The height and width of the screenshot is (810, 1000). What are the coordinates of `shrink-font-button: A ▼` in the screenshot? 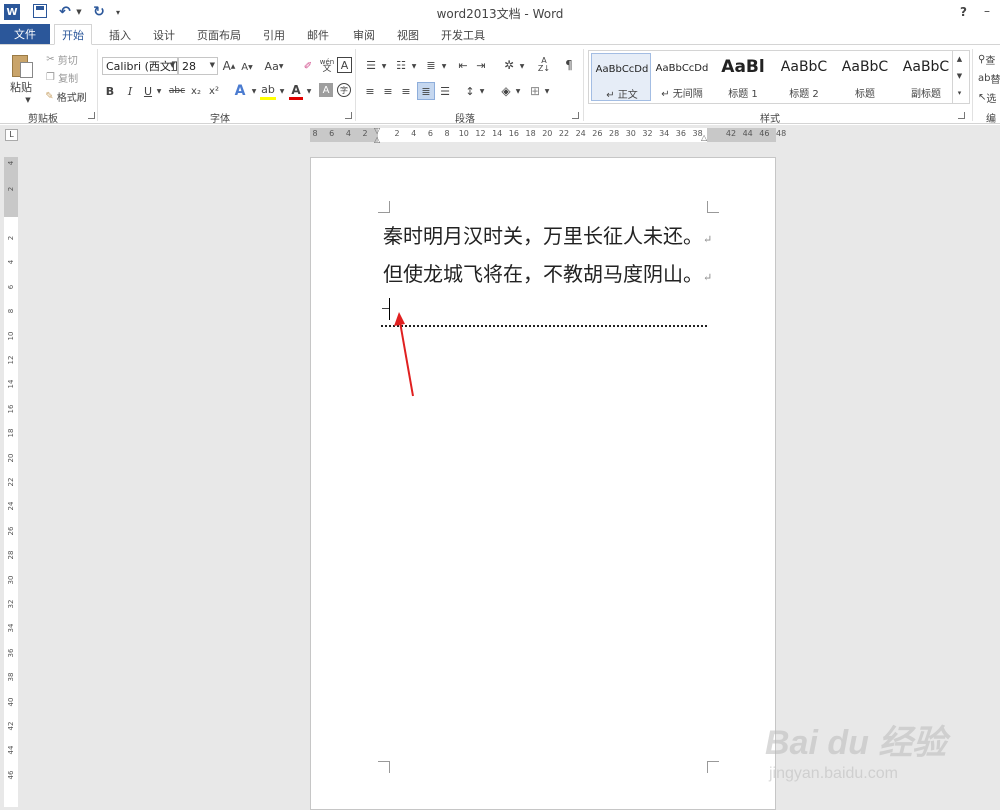 It's located at (247, 67).